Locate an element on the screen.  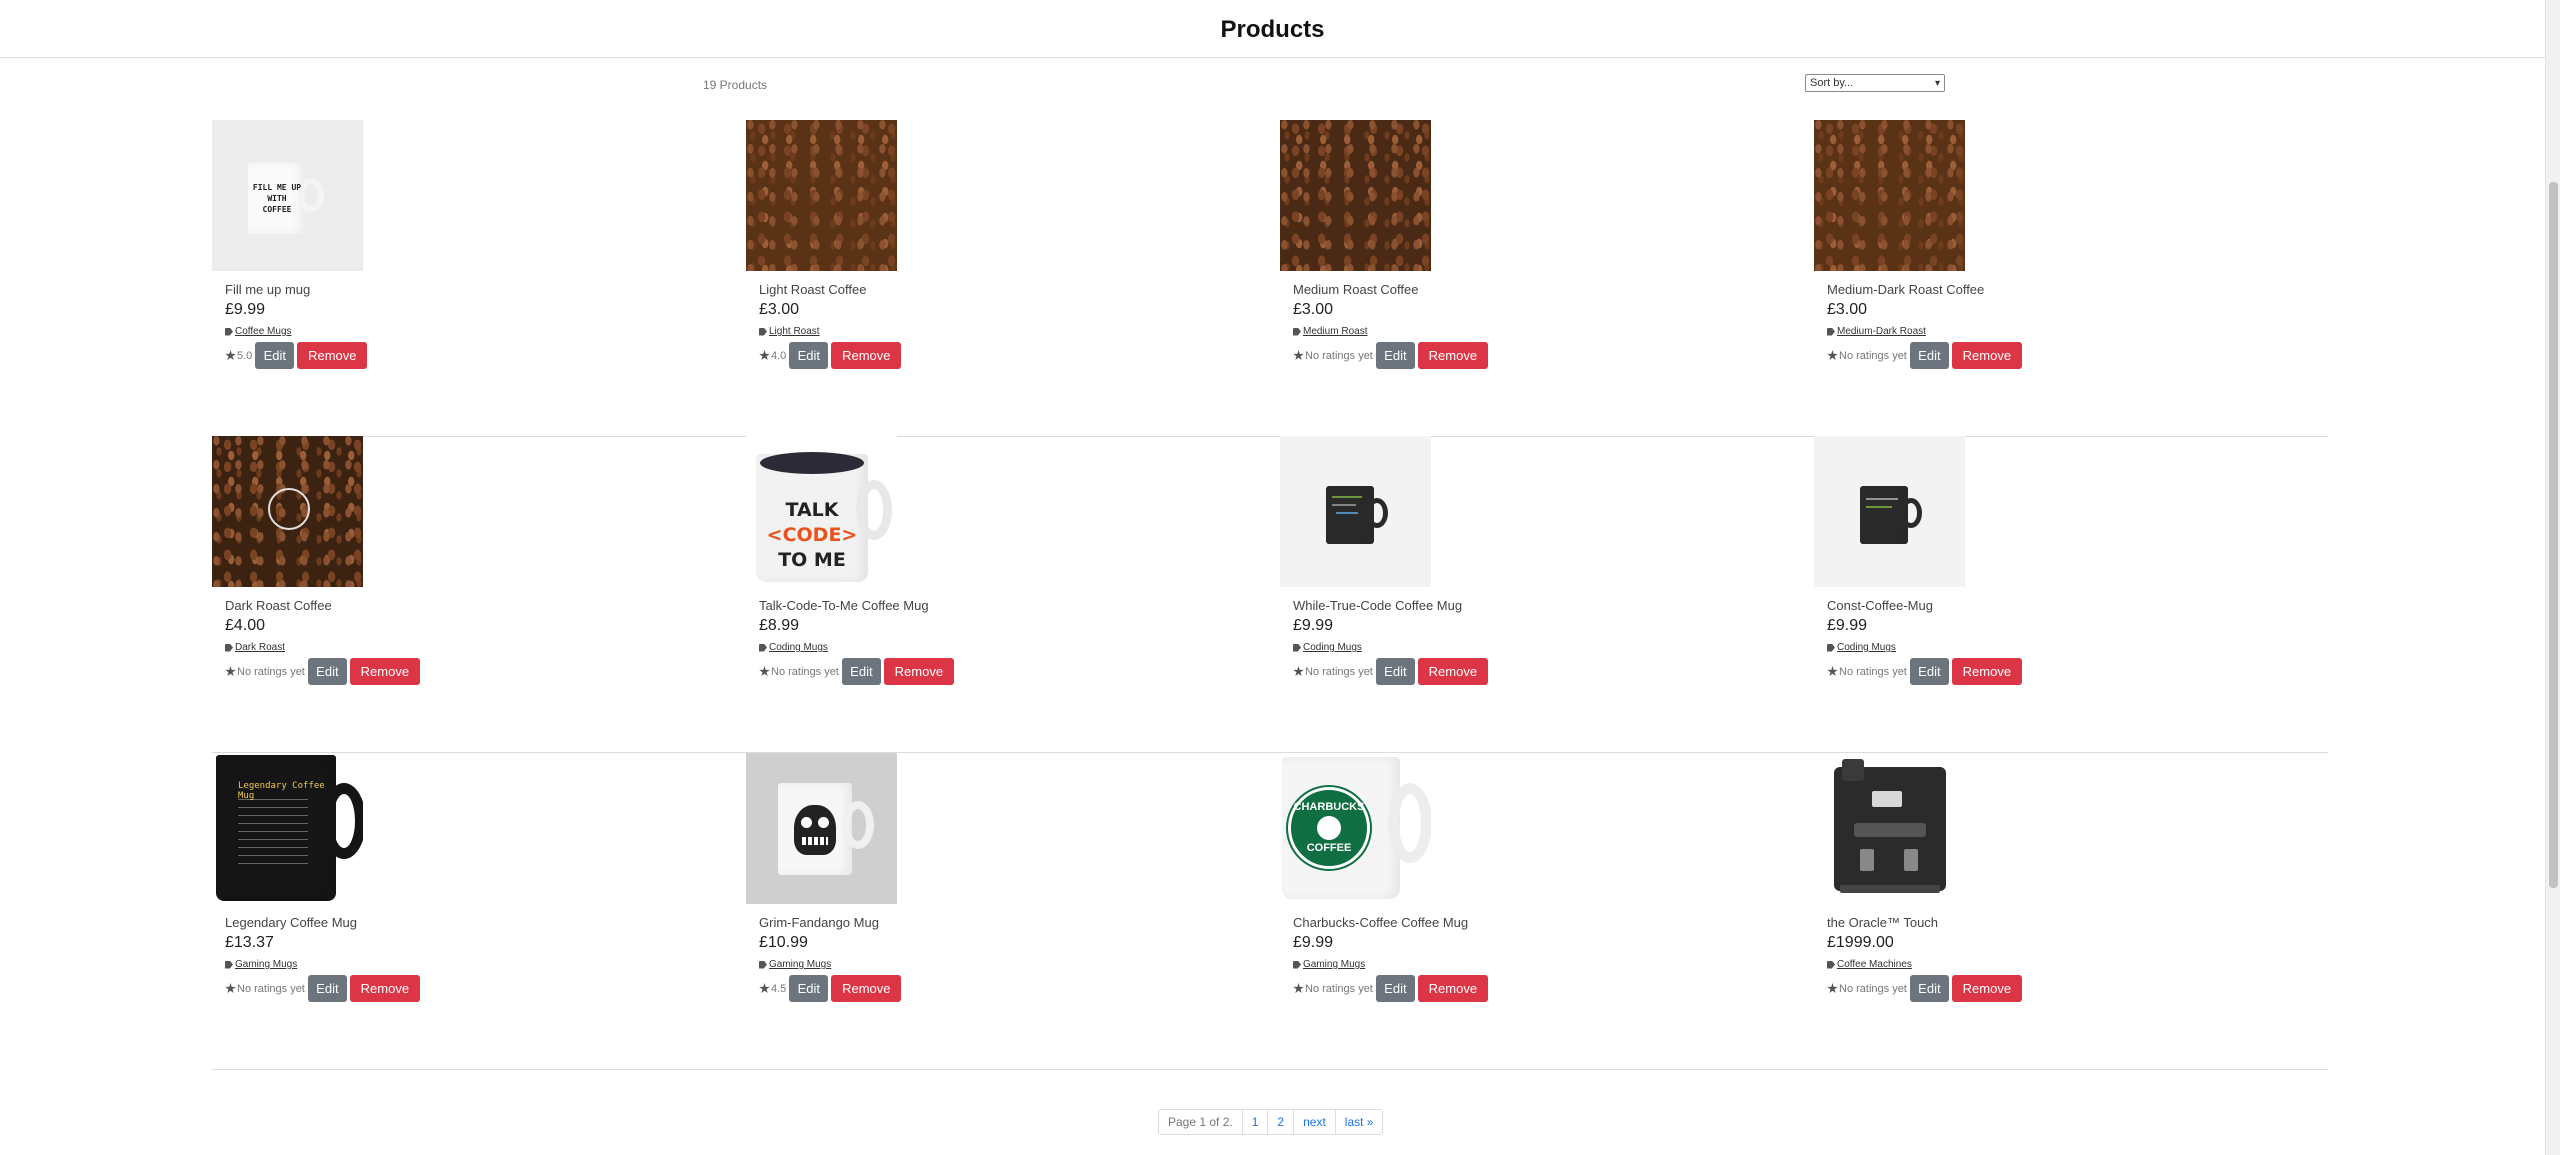
sort-select: Sort by... ▾ is located at coordinates (1875, 83).